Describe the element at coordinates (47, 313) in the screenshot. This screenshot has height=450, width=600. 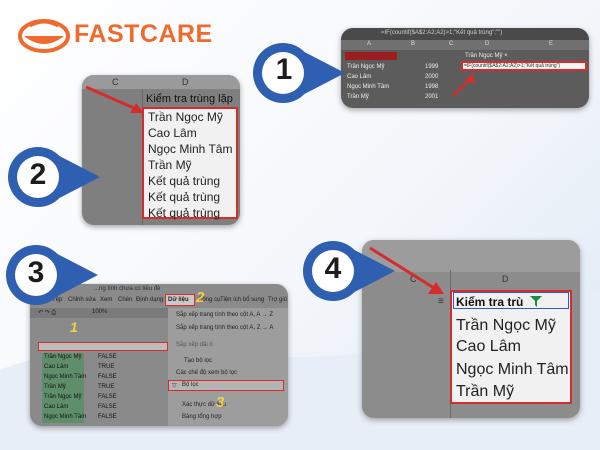
I see `undo-icon: ↶ ↷ ⎙` at that location.